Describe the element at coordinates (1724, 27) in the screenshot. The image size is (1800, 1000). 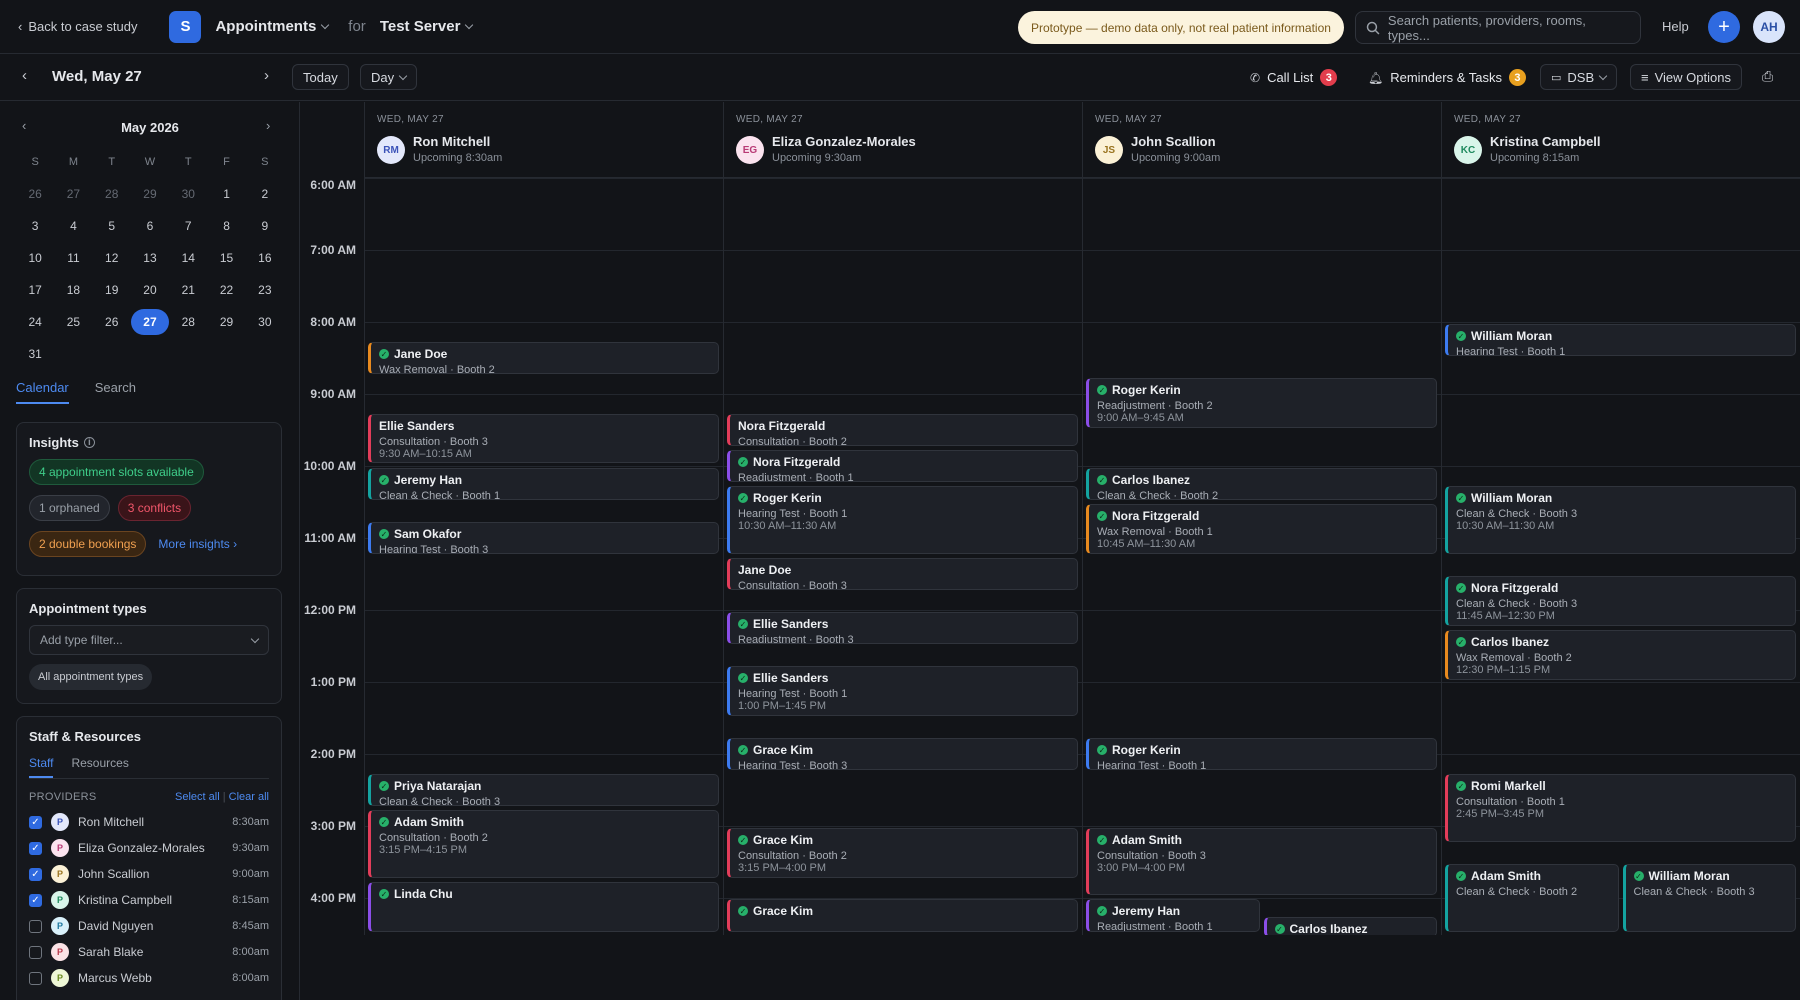
I see `new-appointment-button: +` at that location.